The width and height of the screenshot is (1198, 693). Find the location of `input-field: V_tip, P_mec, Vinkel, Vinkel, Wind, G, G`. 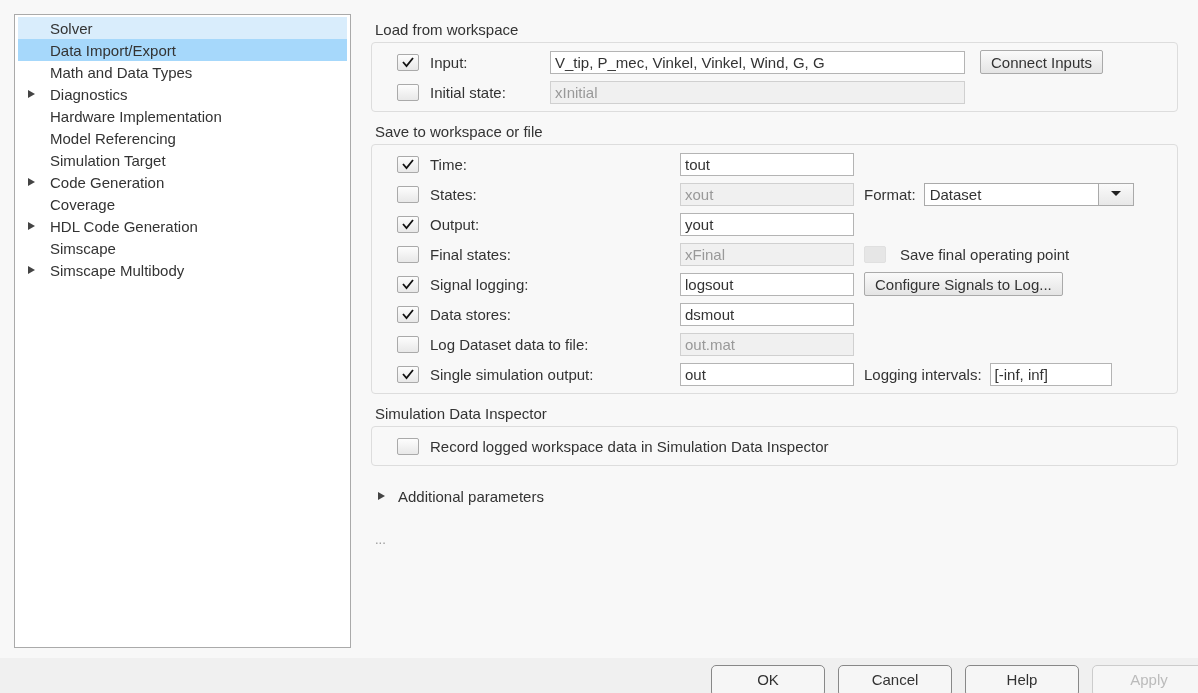

input-field: V_tip, P_mec, Vinkel, Vinkel, Wind, G, G is located at coordinates (757, 62).